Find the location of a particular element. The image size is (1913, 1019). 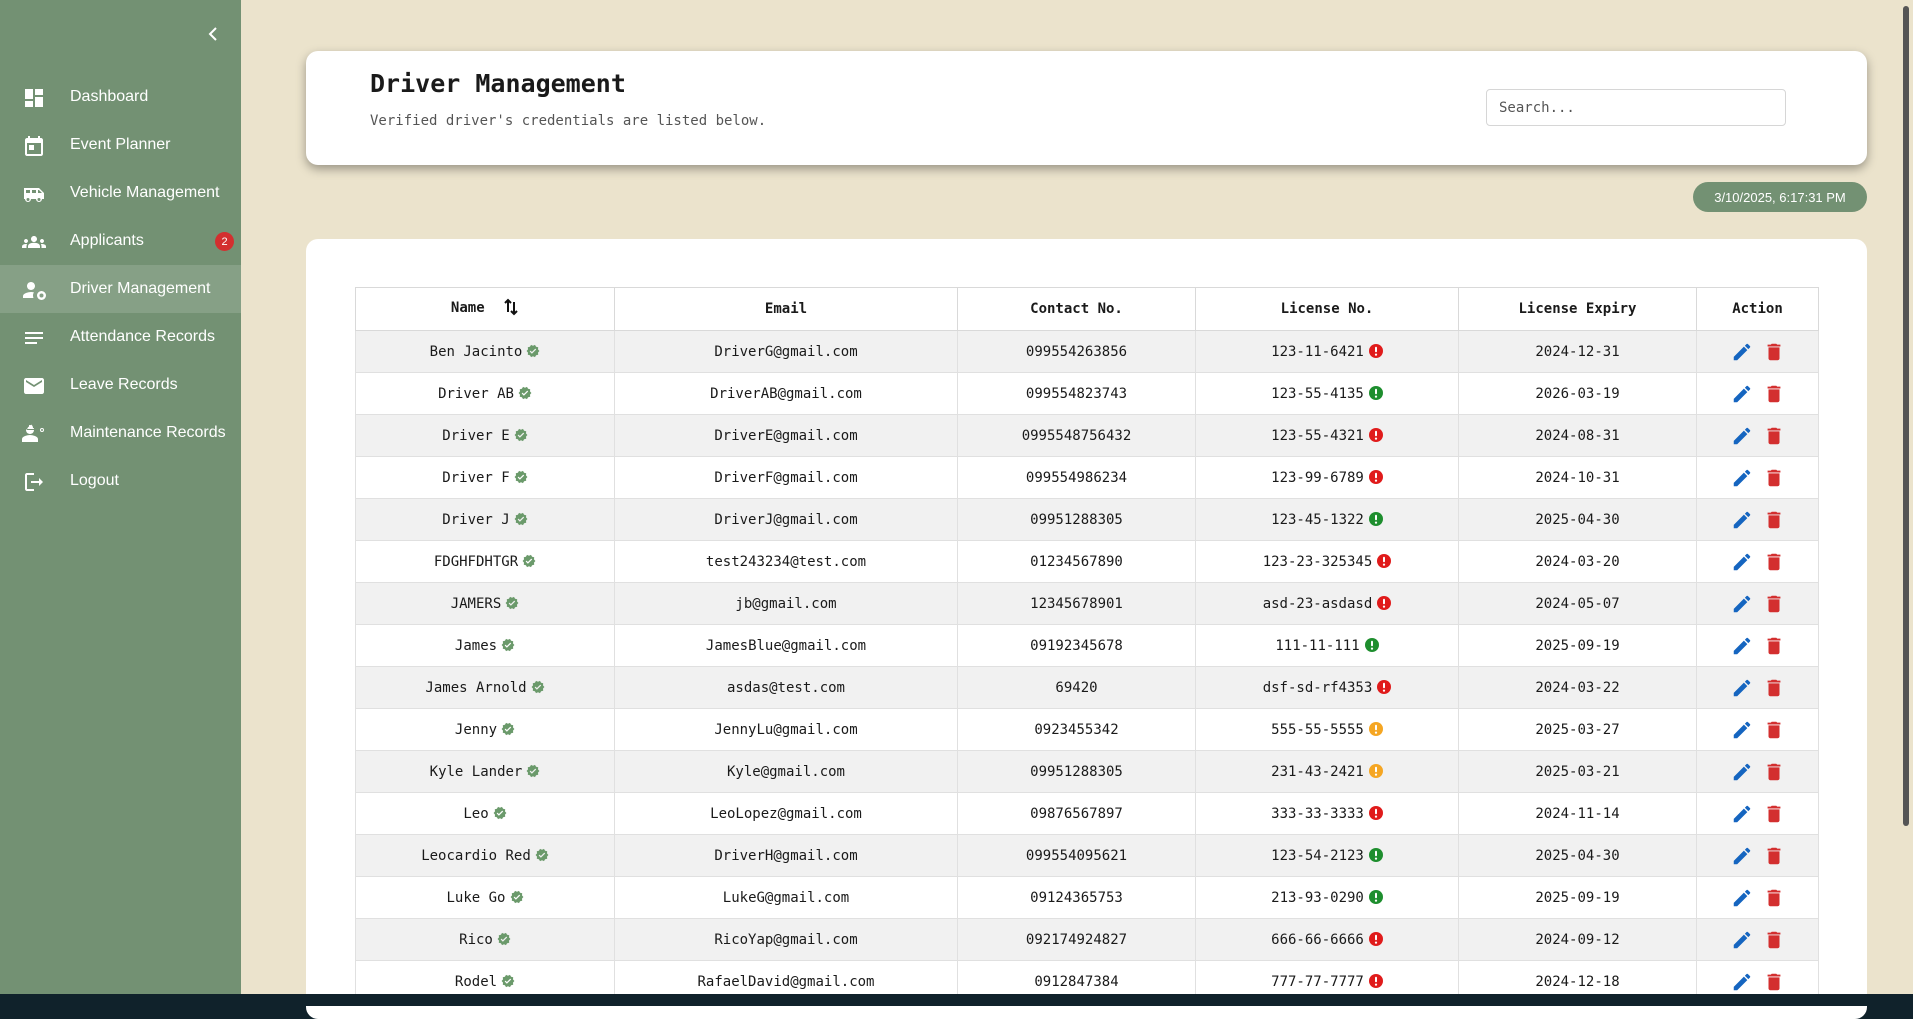

sort-icon is located at coordinates (511, 309).